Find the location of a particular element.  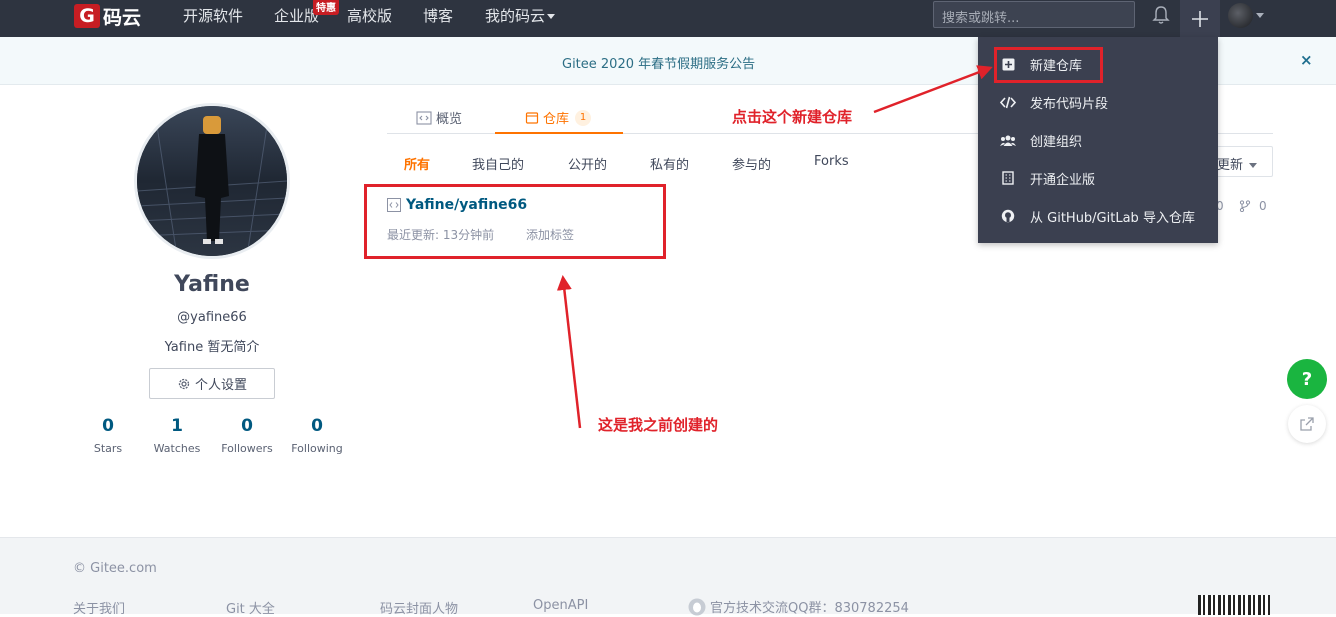

footer-link-cover: 码云封面人物 is located at coordinates (419, 607).